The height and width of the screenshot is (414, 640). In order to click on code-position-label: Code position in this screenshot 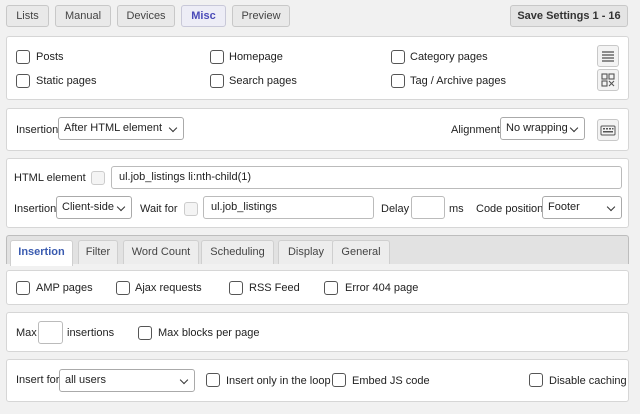, I will do `click(510, 209)`.